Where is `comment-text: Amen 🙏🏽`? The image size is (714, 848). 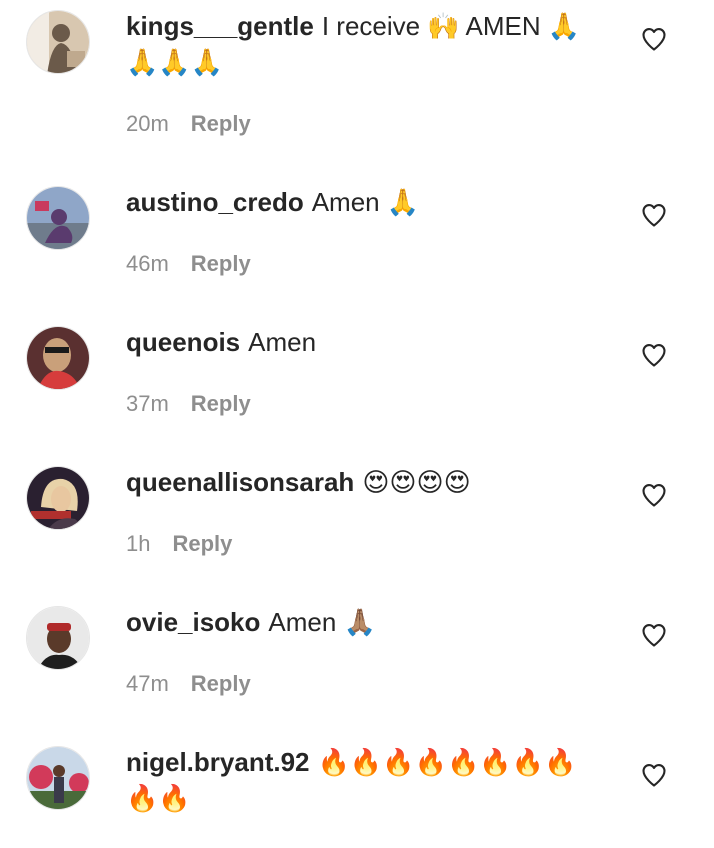 comment-text: Amen 🙏🏽 is located at coordinates (322, 622).